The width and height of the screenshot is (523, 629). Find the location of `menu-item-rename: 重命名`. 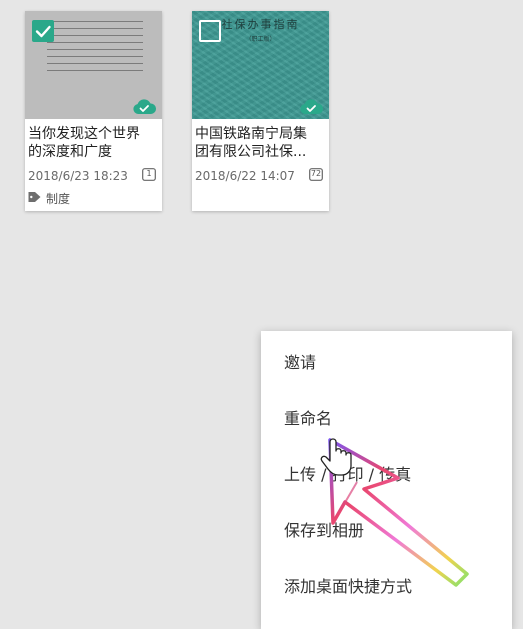

menu-item-rename: 重命名 is located at coordinates (386, 419).